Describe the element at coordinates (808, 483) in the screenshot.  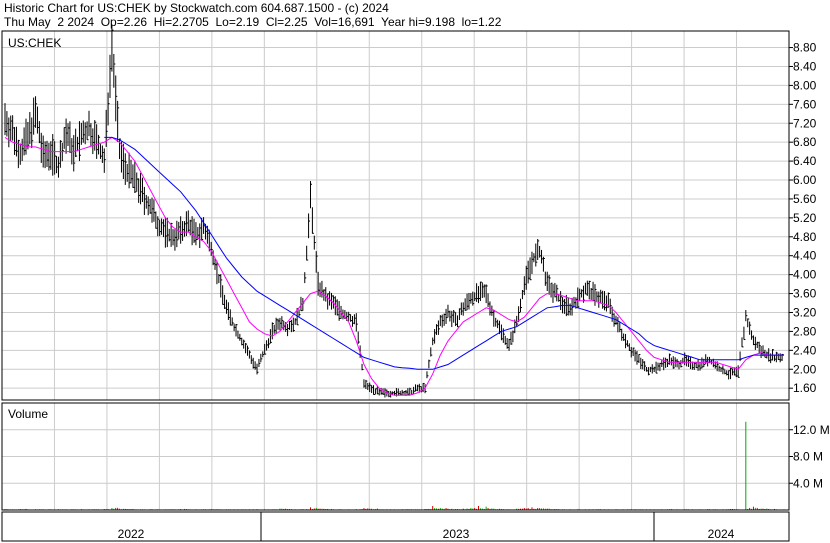
I see `volume-tick-label: 4.0 M` at that location.